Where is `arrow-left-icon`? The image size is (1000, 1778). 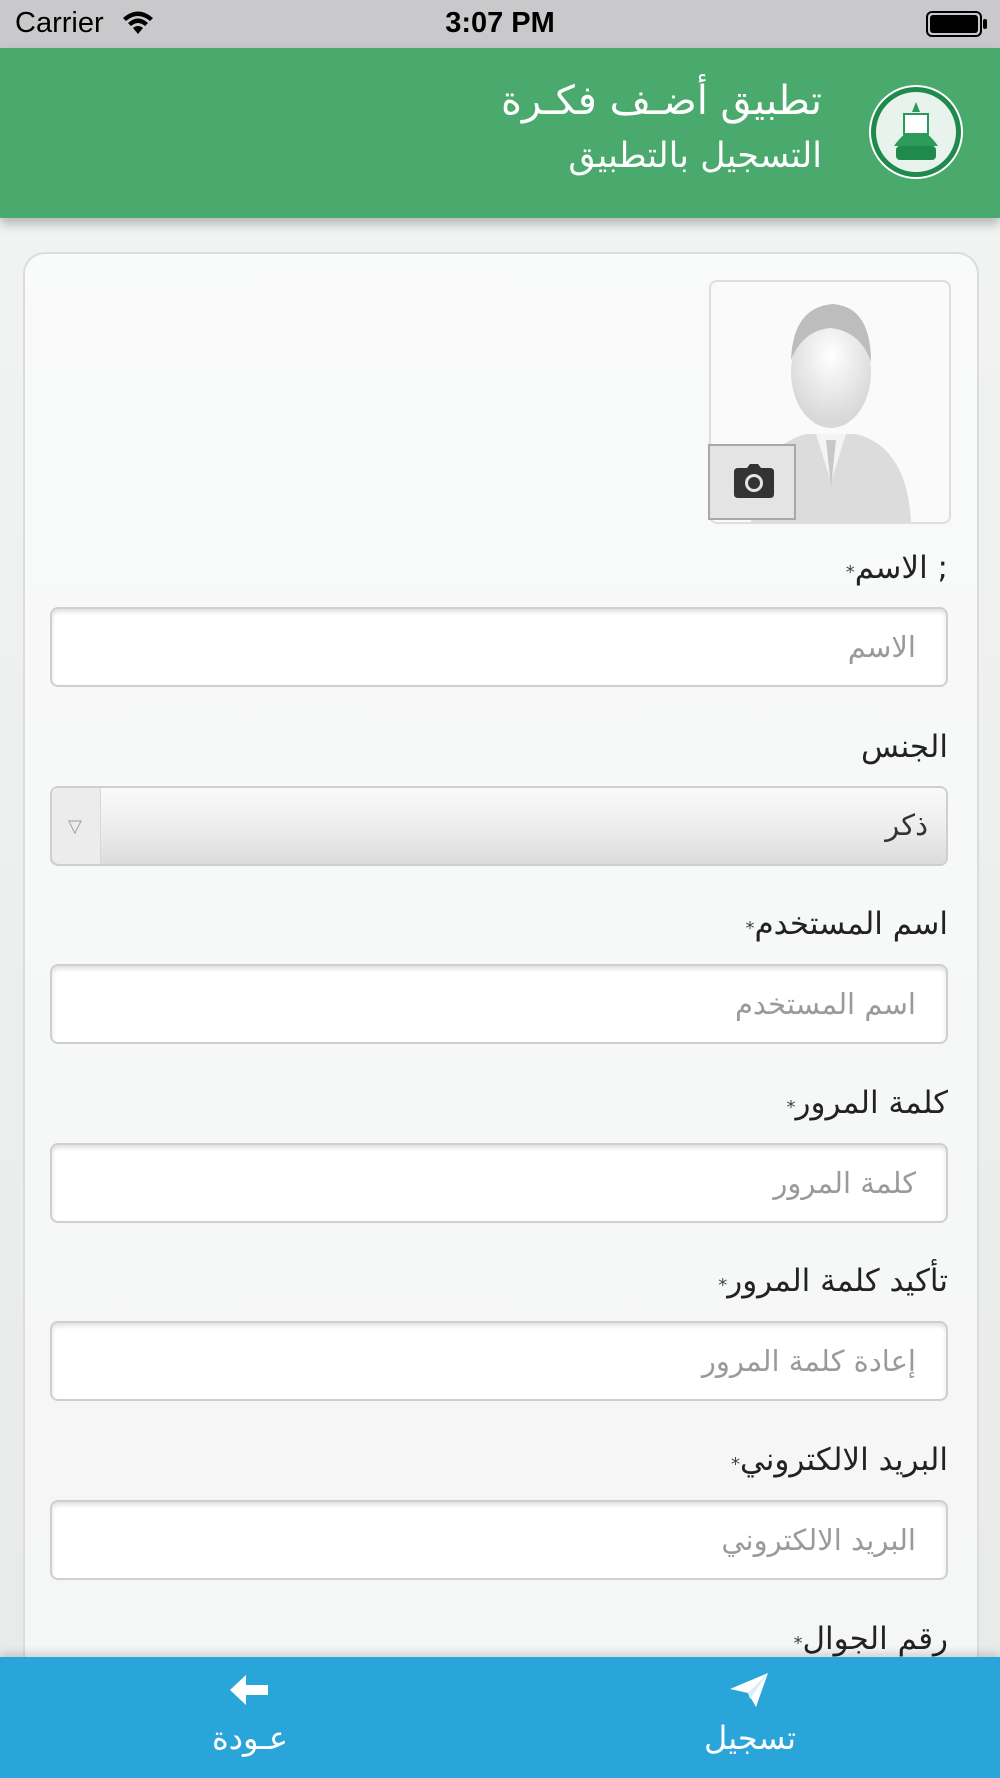
arrow-left-icon is located at coordinates (249, 1690).